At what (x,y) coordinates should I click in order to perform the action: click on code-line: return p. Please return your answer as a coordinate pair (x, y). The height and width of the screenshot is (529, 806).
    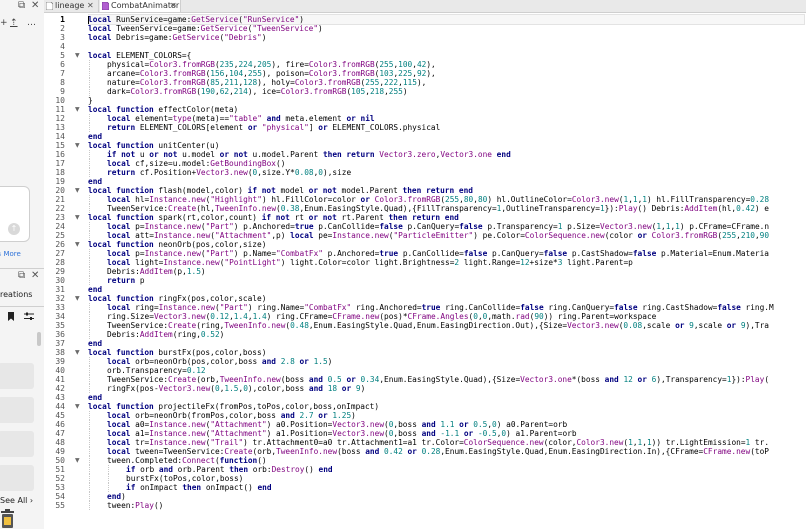
    Looking at the image, I should click on (116, 280).